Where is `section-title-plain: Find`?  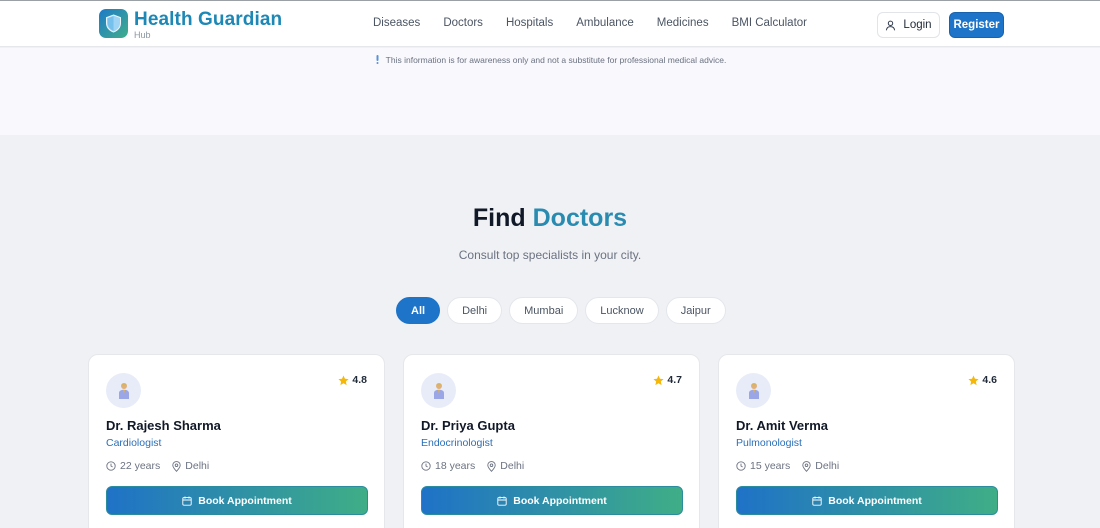 section-title-plain: Find is located at coordinates (499, 218).